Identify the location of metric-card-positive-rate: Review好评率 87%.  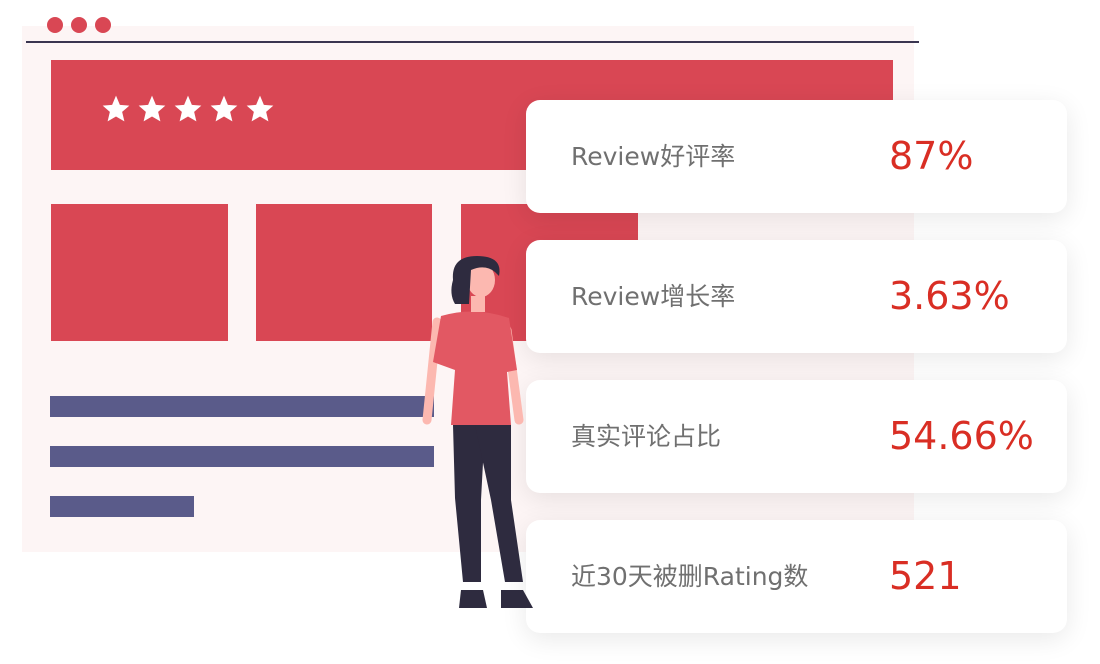
(796, 156).